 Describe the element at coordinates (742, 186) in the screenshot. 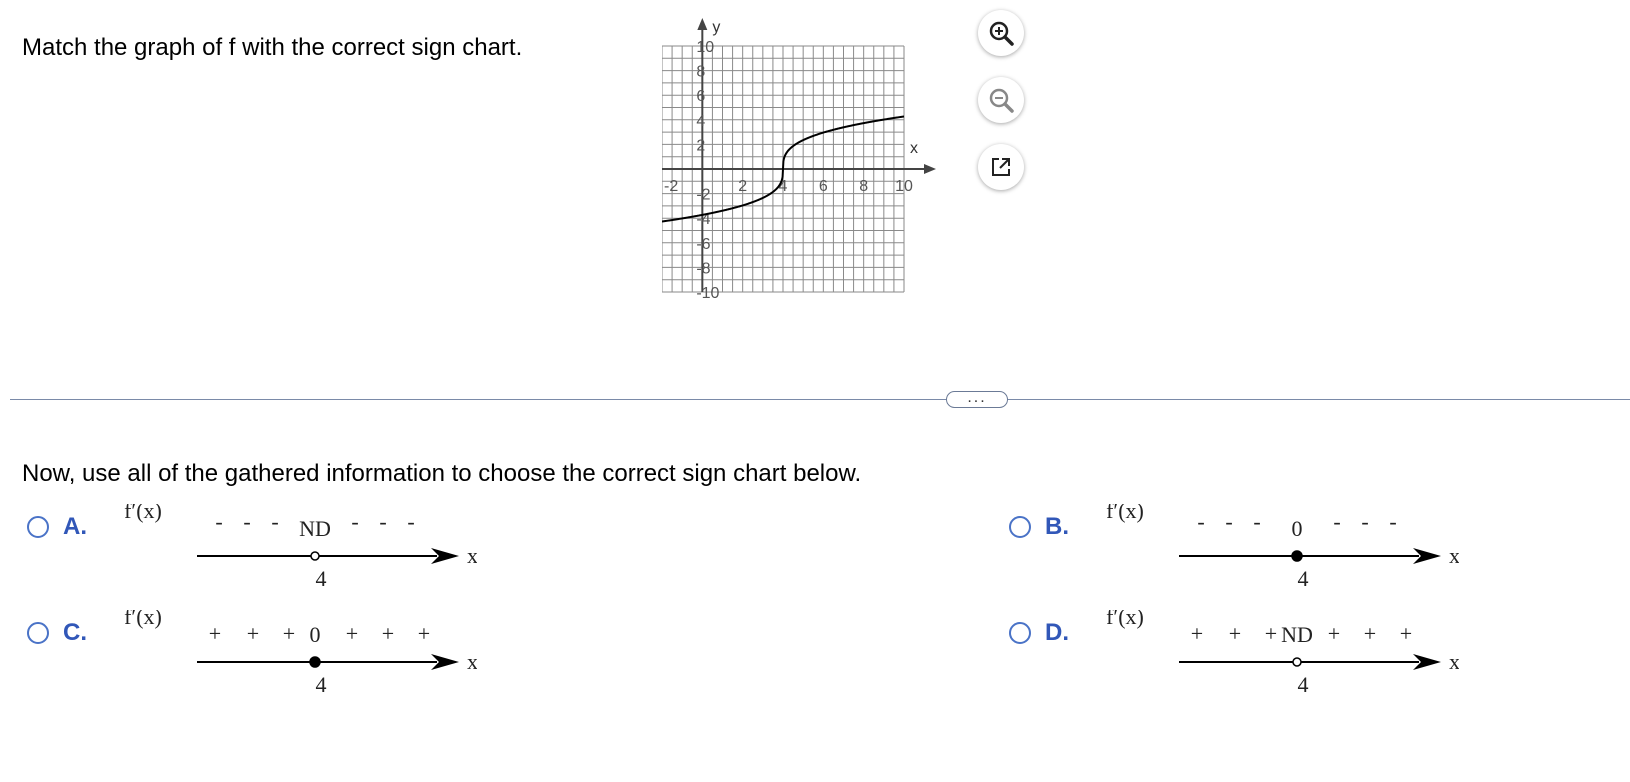

I see `x-tick-label: 2` at that location.